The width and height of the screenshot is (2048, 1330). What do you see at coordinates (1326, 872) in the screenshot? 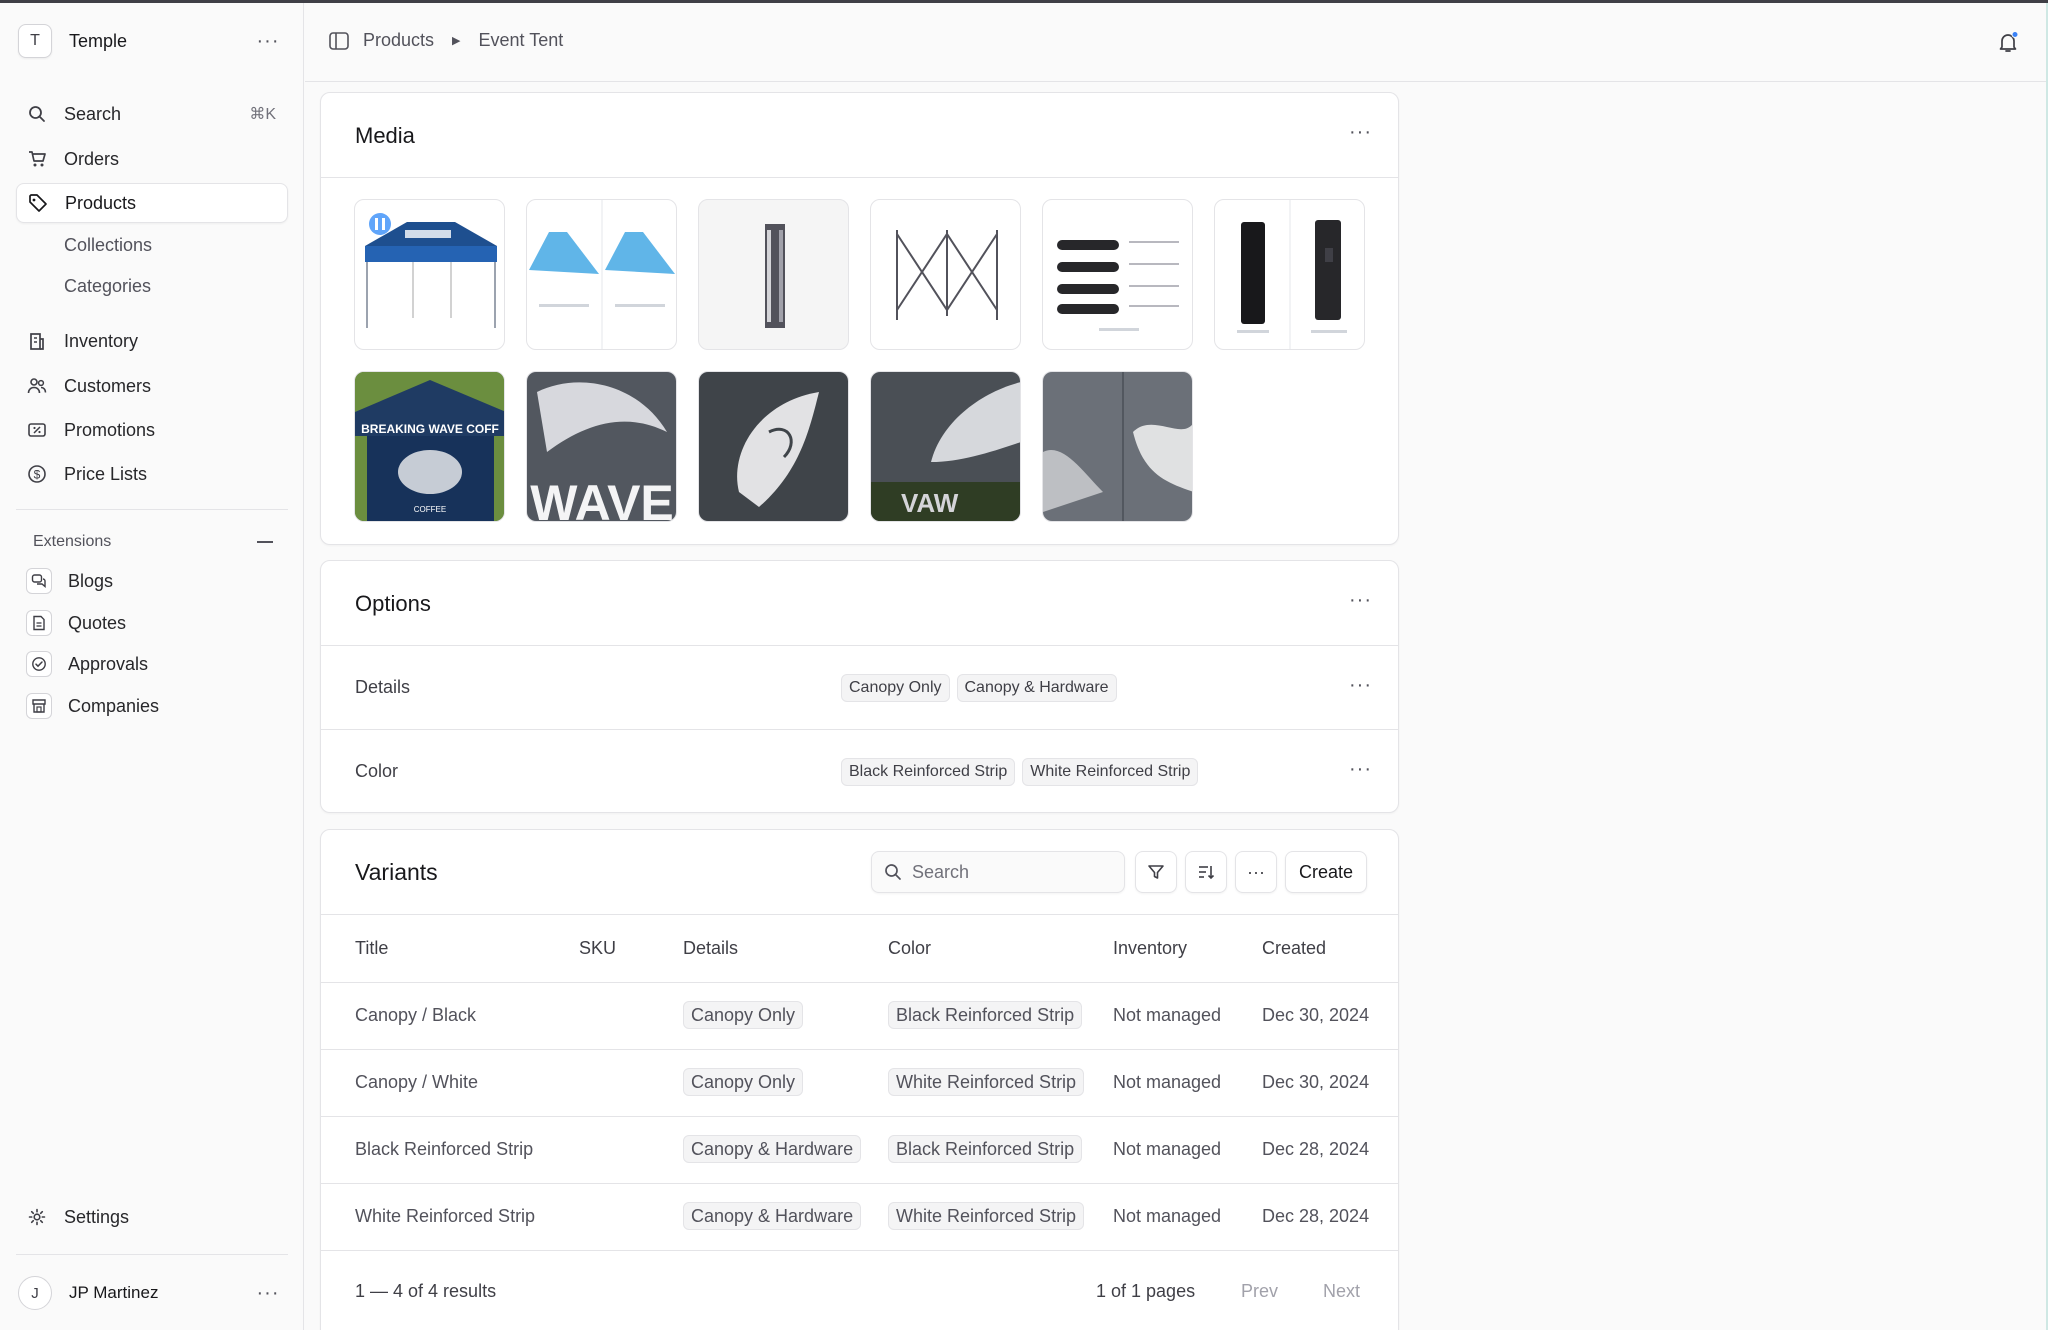
I see `create-variant-button: Create` at bounding box center [1326, 872].